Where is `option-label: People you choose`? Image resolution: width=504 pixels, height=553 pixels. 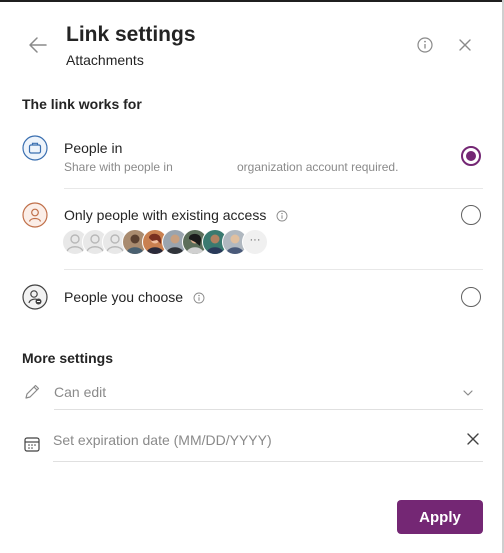
option-label: People you choose is located at coordinates (124, 297).